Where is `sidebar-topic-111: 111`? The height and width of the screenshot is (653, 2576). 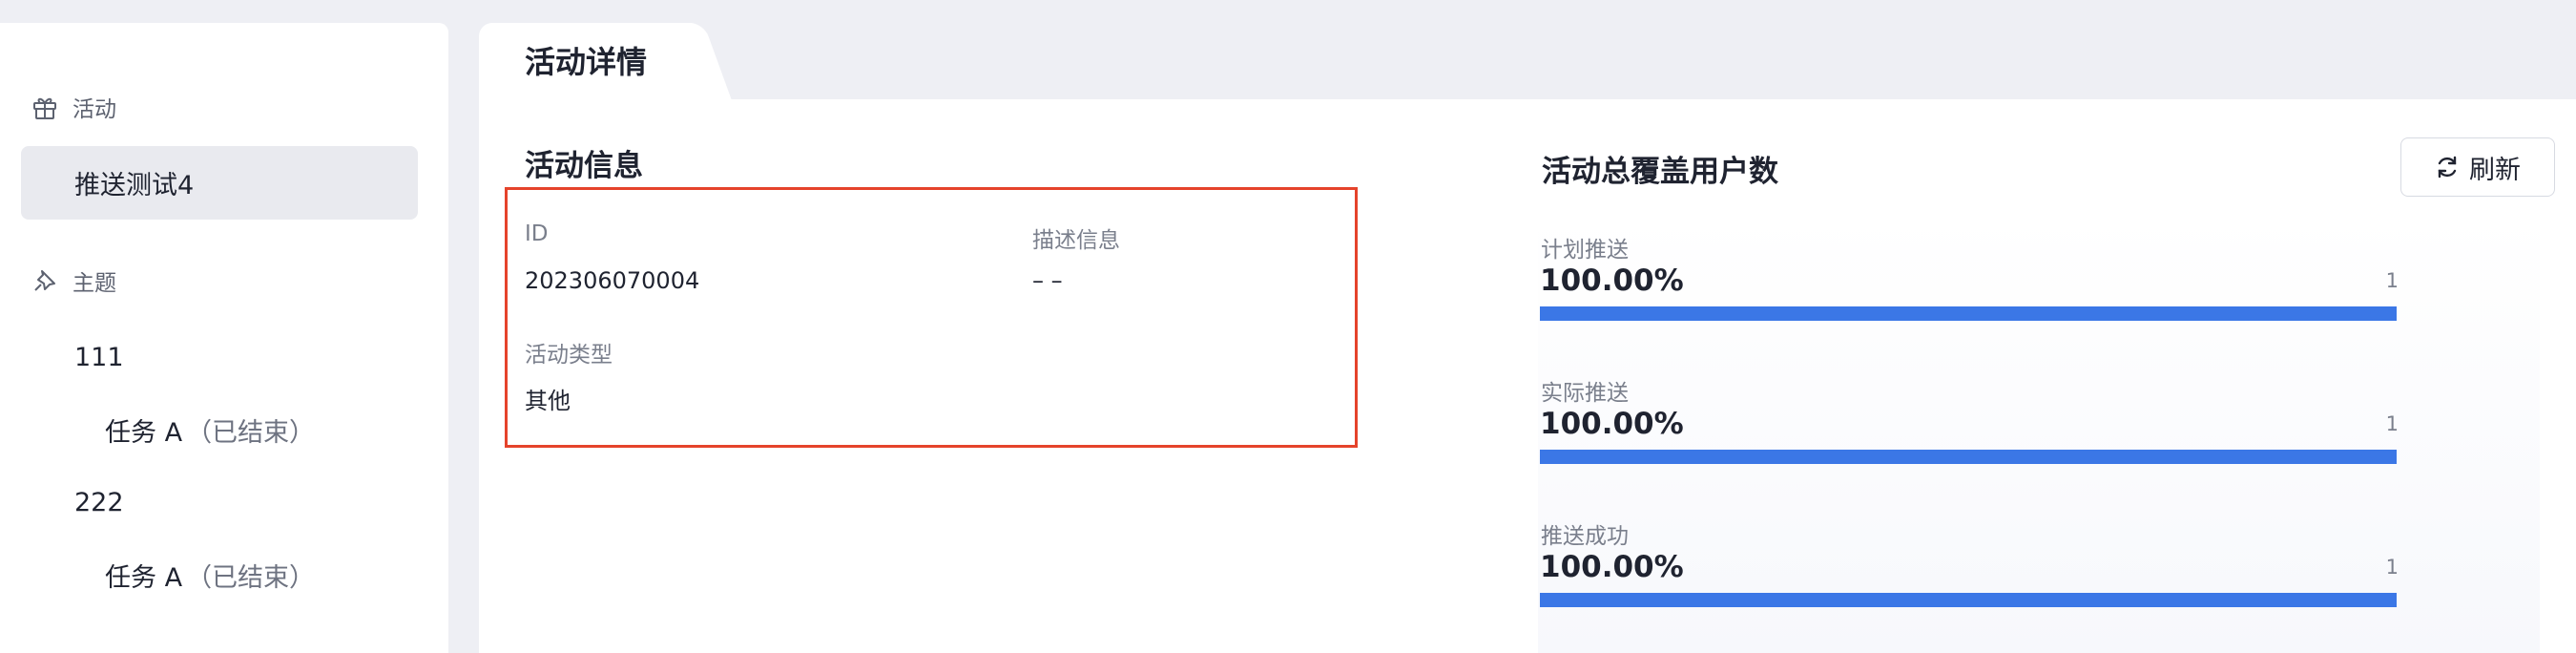
sidebar-topic-111: 111 is located at coordinates (99, 357).